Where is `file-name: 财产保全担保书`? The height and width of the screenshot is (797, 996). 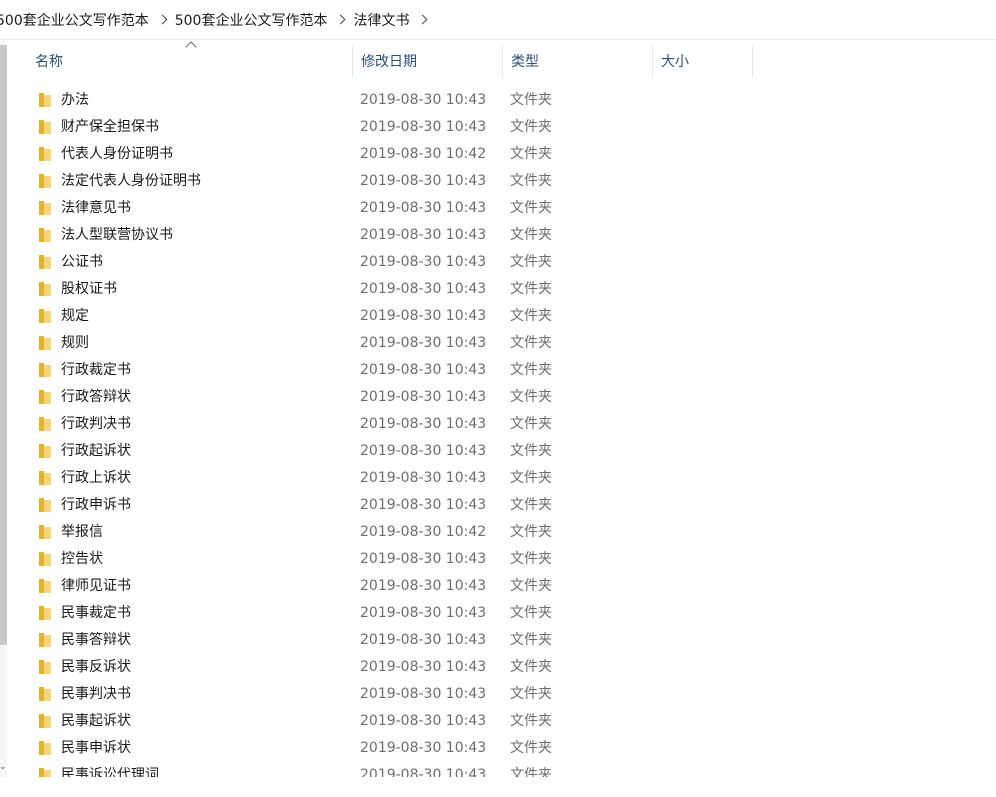 file-name: 财产保全担保书 is located at coordinates (110, 127).